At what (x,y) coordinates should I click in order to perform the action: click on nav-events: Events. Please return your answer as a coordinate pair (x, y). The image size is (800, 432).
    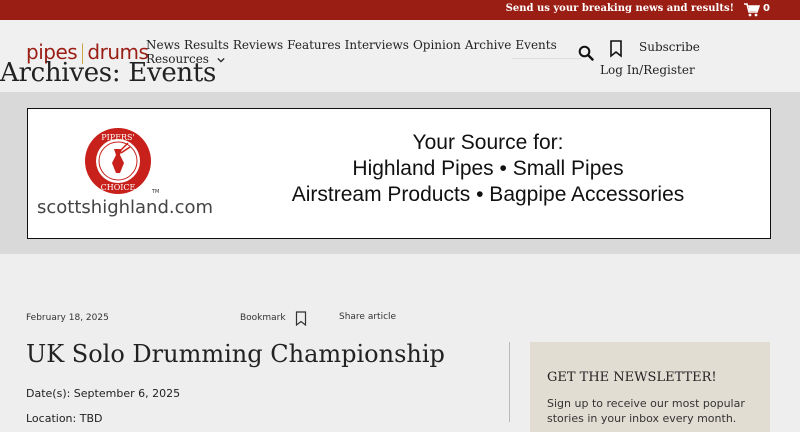
    Looking at the image, I should click on (535, 45).